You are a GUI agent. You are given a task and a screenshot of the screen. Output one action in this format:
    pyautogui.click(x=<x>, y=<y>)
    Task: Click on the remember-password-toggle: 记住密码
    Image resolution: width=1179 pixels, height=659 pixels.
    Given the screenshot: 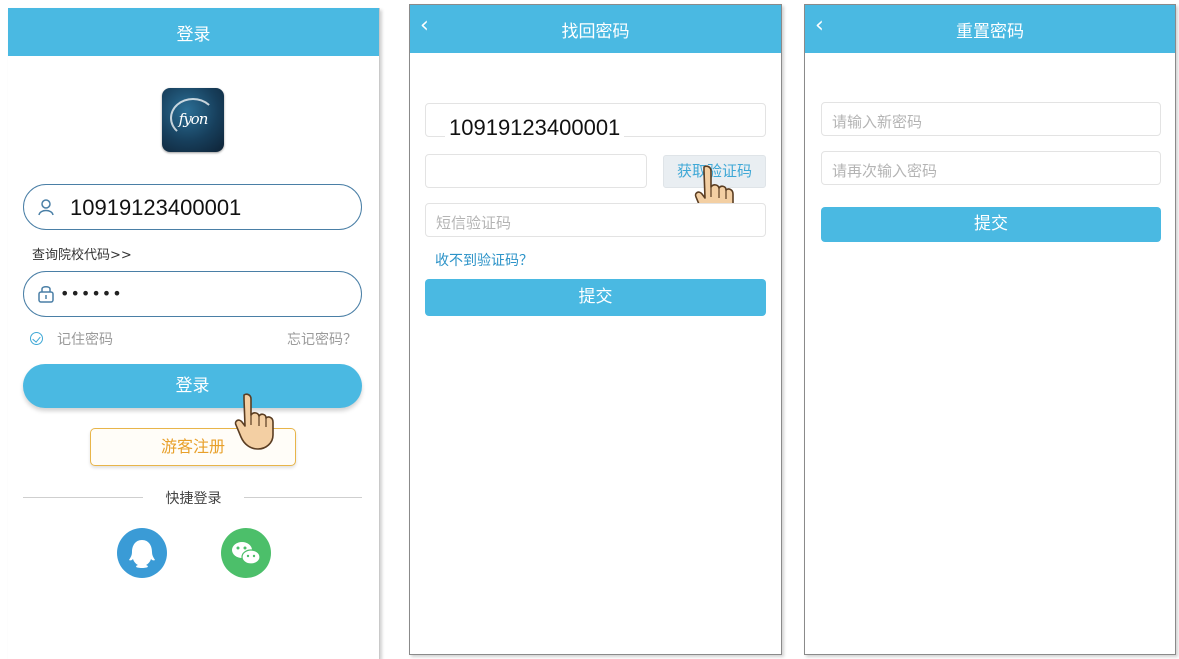 What is the action you would take?
    pyautogui.click(x=71, y=339)
    